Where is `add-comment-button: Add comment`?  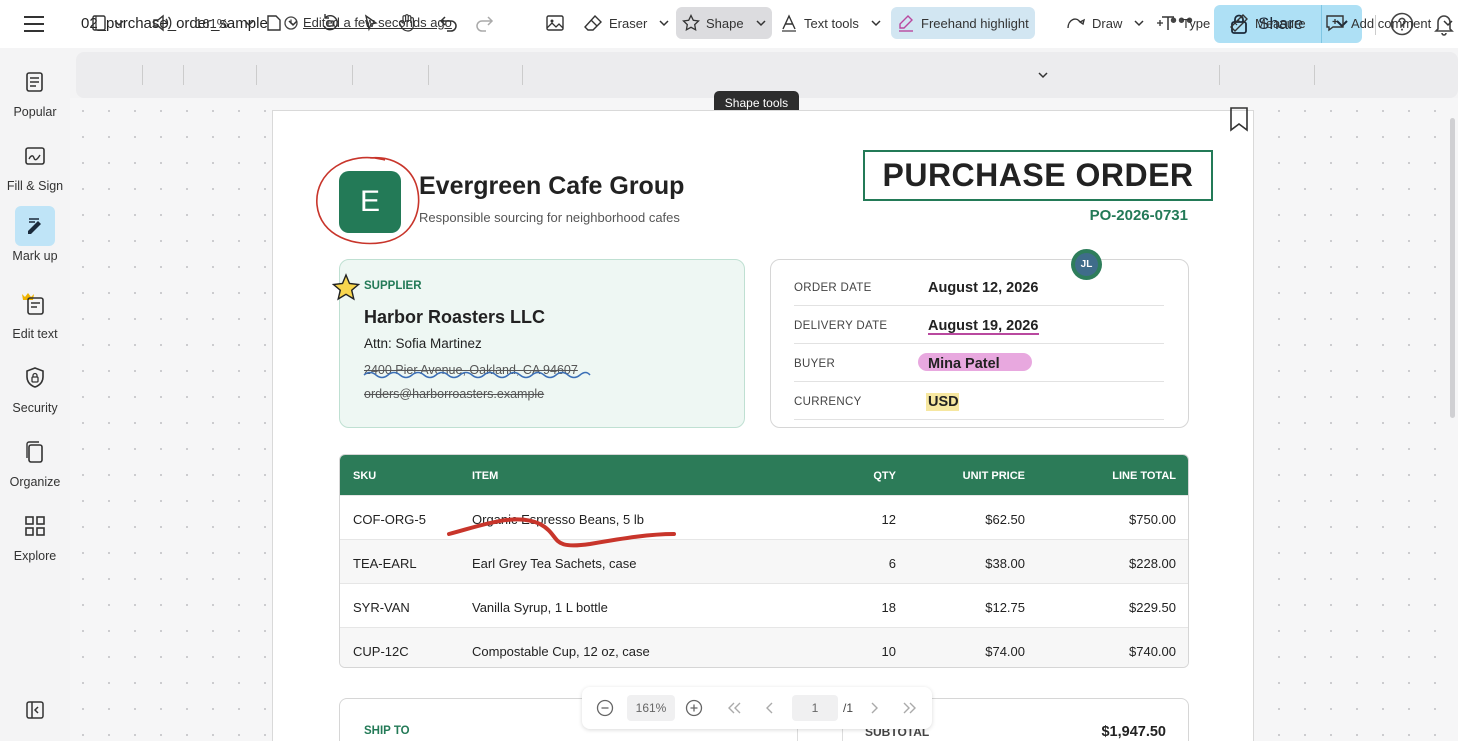
add-comment-button: Add comment is located at coordinates (1389, 23).